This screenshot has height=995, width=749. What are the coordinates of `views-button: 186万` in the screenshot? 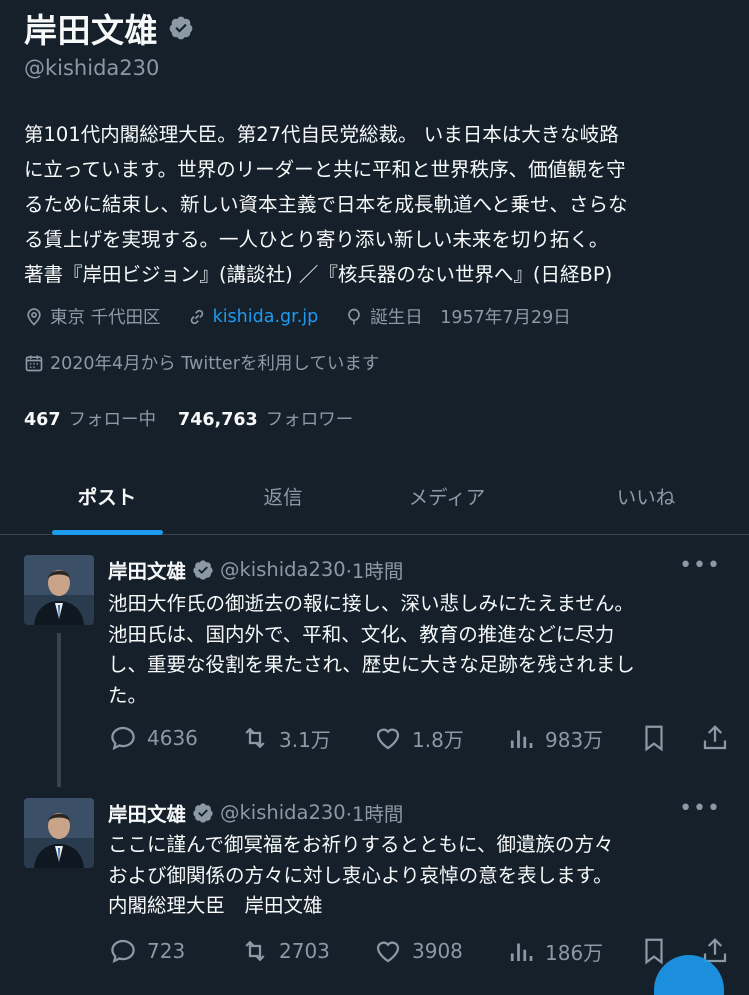 It's located at (554, 951).